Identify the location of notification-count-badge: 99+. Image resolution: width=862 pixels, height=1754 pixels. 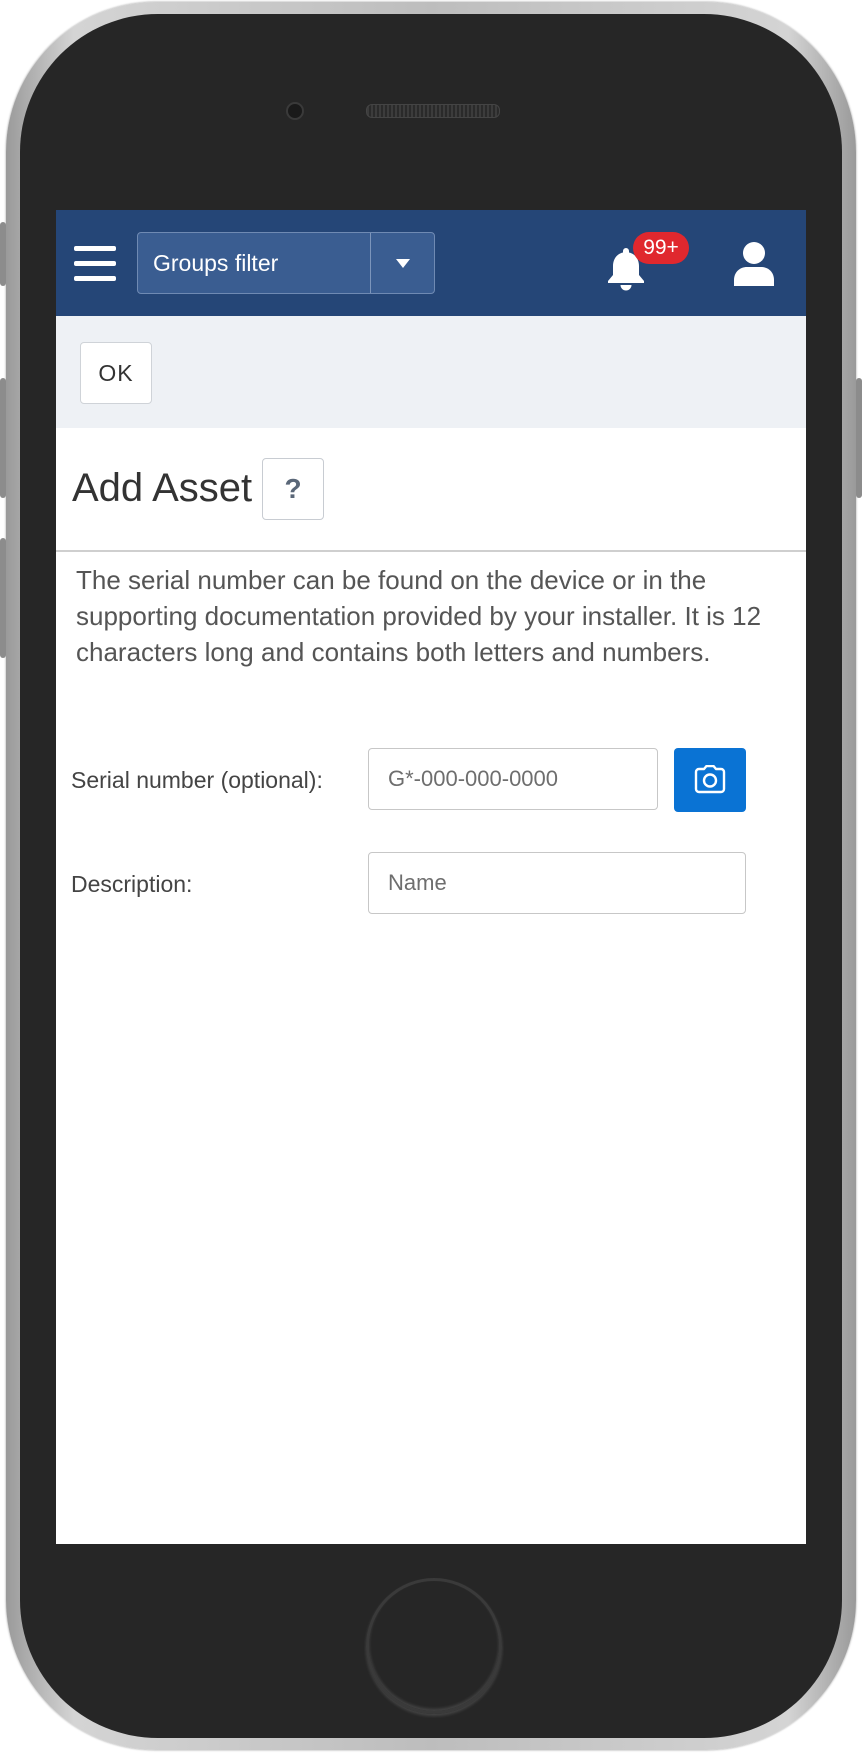
(661, 248).